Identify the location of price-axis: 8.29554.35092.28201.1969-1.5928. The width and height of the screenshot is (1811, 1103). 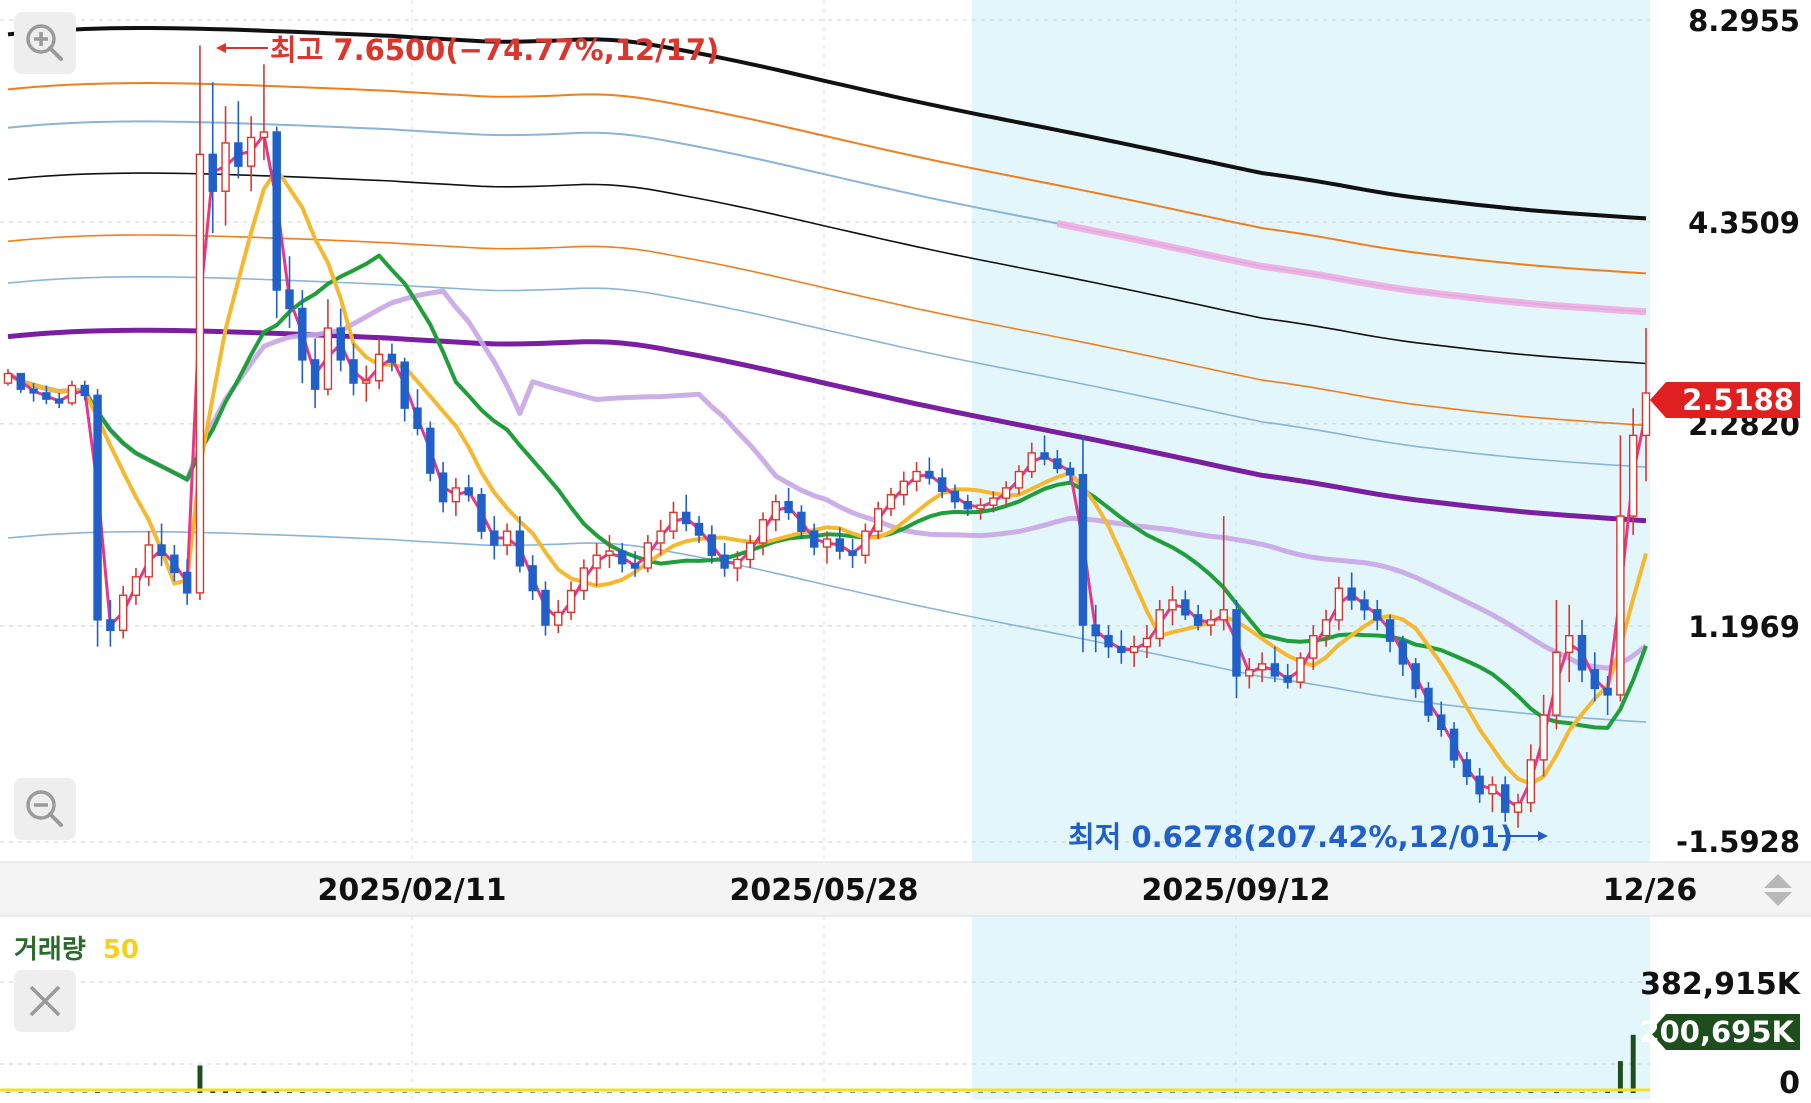
(1738, 431).